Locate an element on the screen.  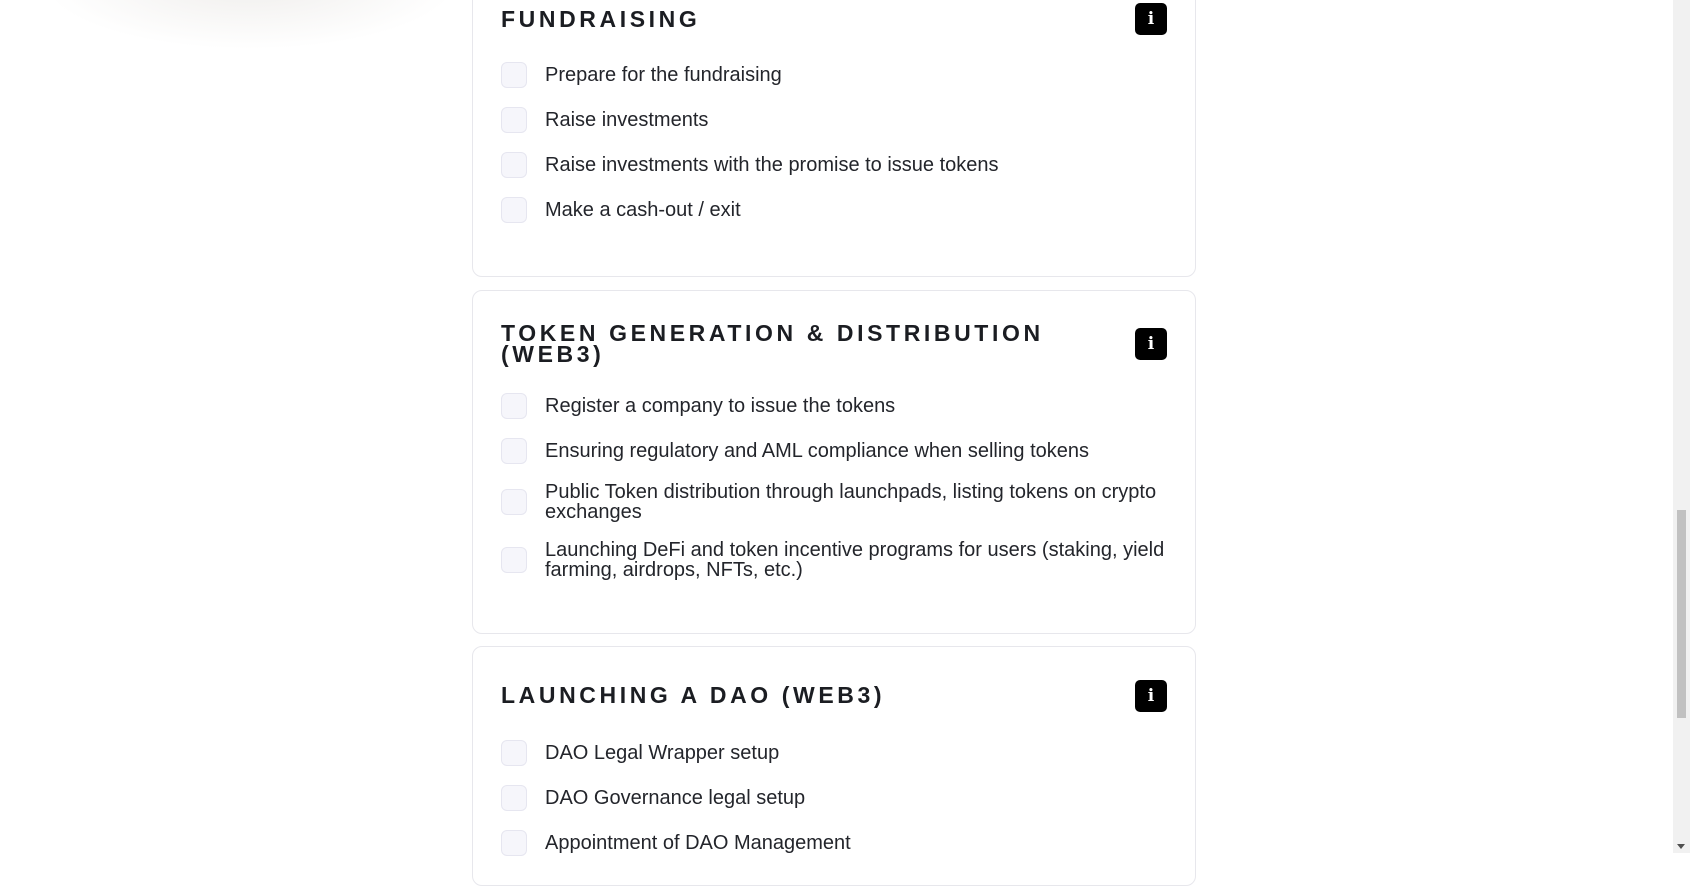
section-title: TOKEN GENERATION & DISTRIBUTION (WEB3) is located at coordinates (772, 343).